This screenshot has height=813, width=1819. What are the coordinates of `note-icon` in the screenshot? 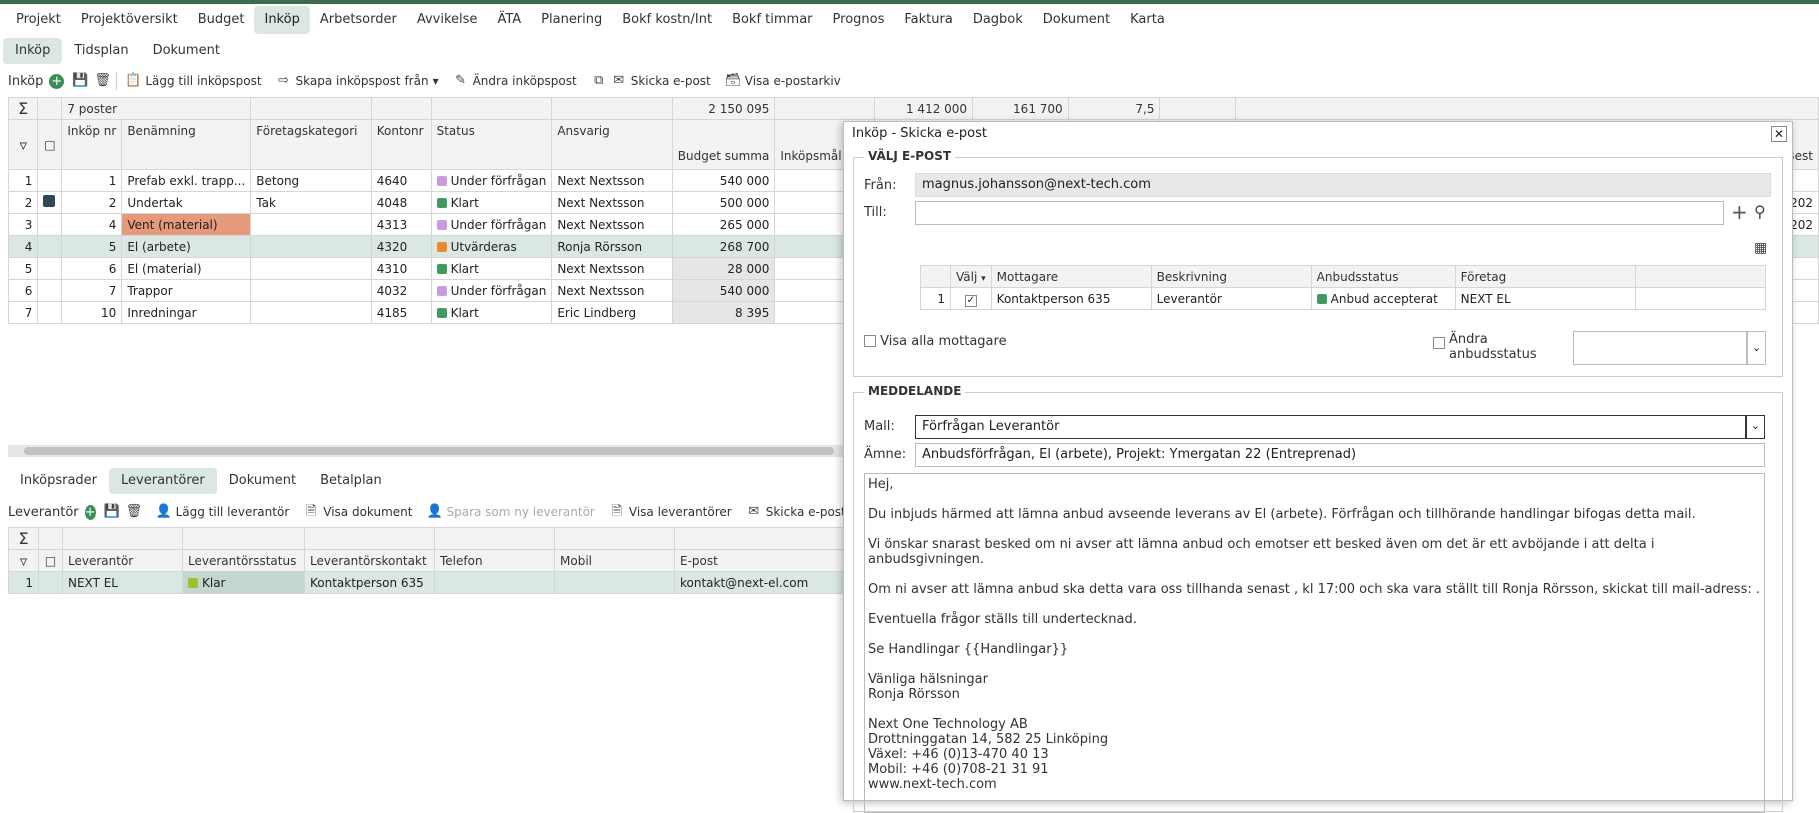 It's located at (49, 201).